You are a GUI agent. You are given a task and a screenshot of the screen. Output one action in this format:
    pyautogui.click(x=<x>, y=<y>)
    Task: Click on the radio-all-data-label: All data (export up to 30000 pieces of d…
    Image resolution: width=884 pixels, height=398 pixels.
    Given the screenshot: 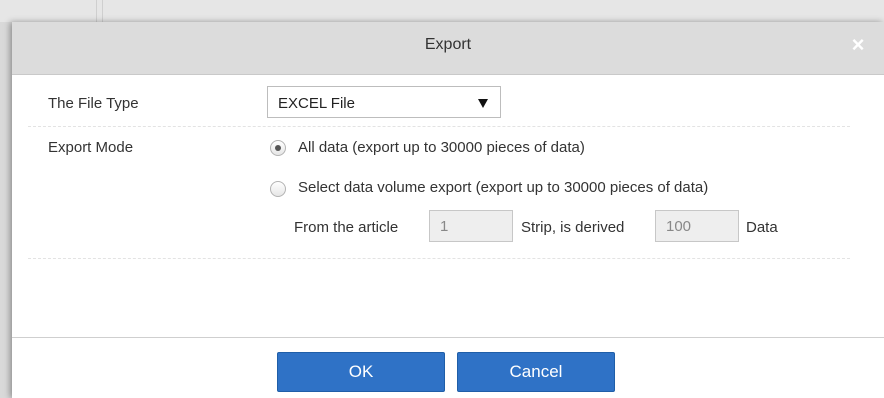 What is the action you would take?
    pyautogui.click(x=441, y=147)
    